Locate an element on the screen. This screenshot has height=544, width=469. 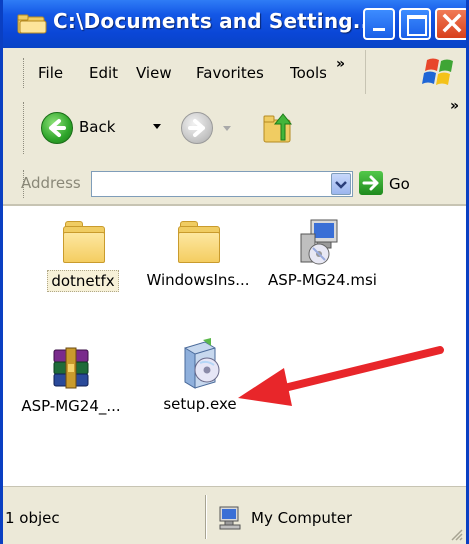
msi-installer-icon is located at coordinates (319, 242).